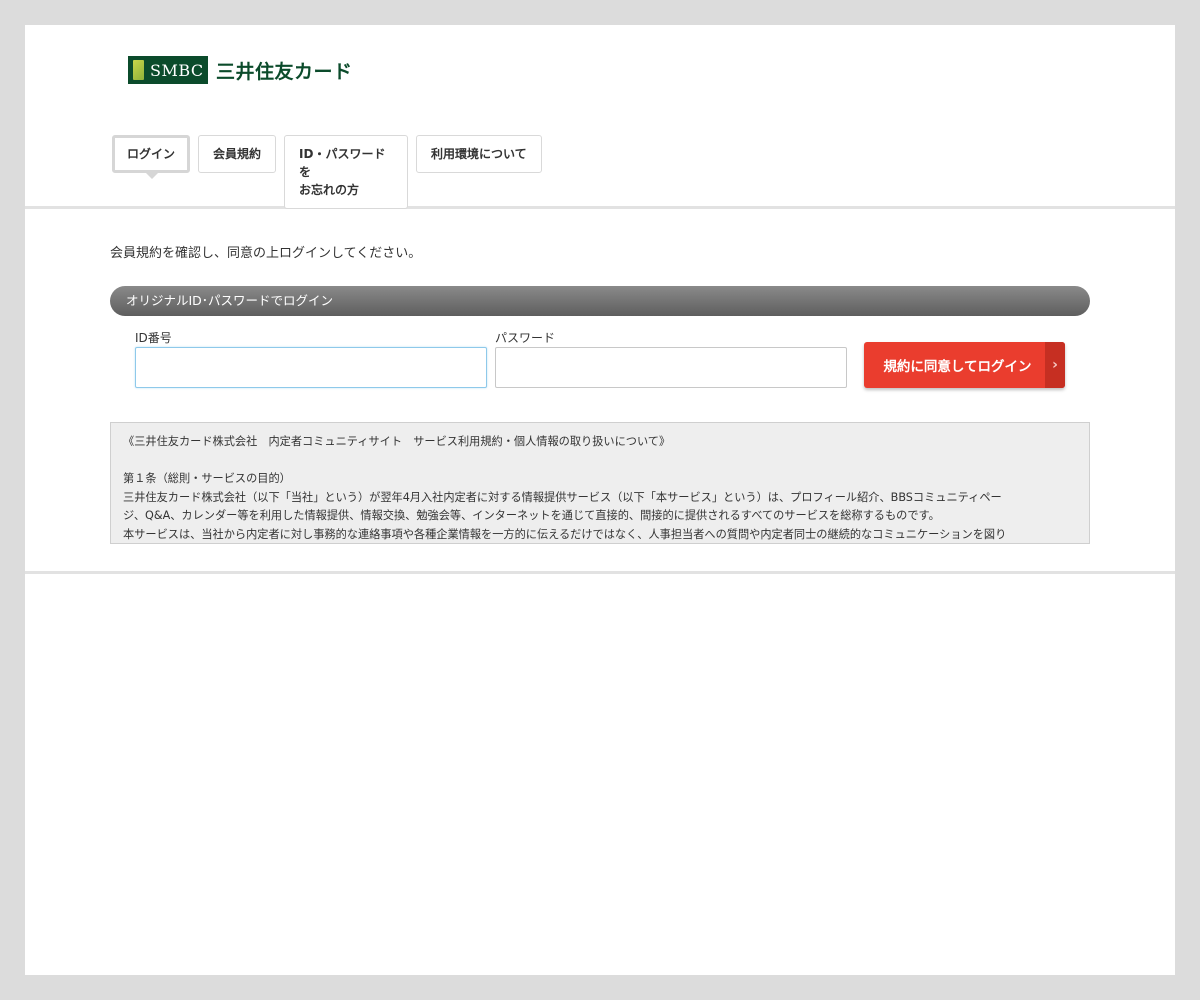 This screenshot has width=1200, height=1000. I want to click on tab-environment: 利用環境について, so click(479, 154).